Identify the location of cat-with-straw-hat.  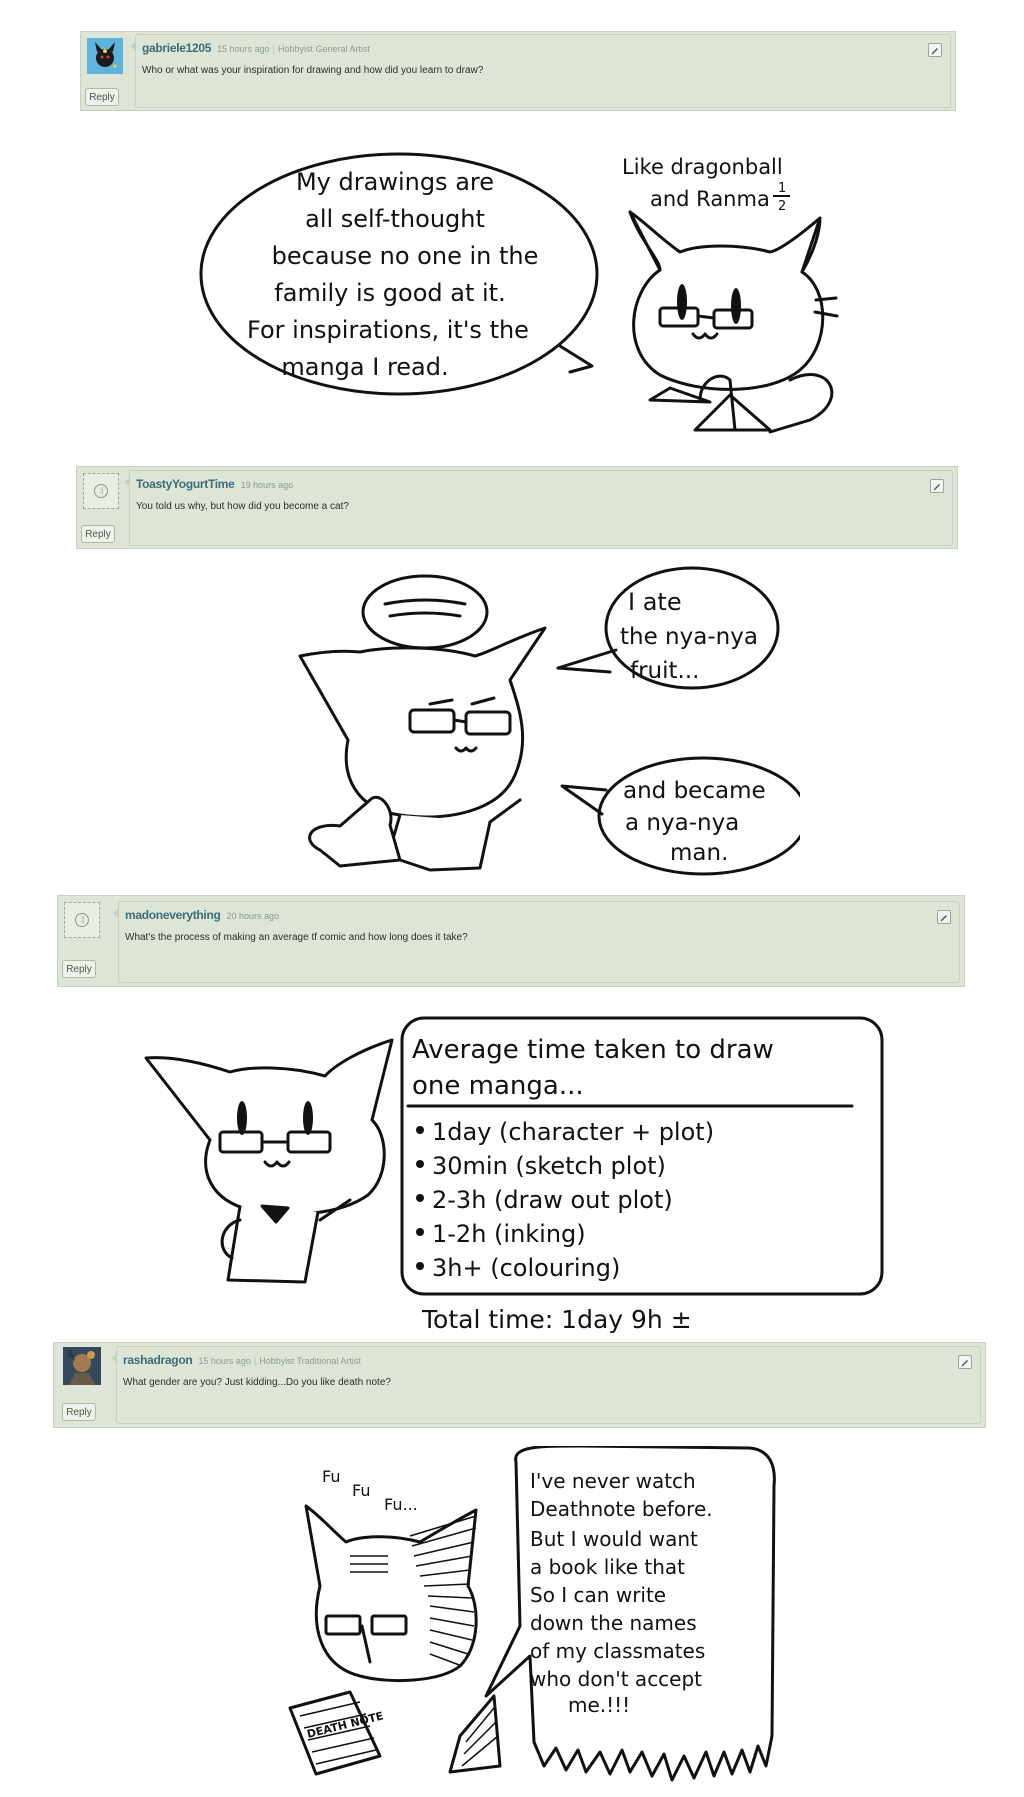
(422, 723).